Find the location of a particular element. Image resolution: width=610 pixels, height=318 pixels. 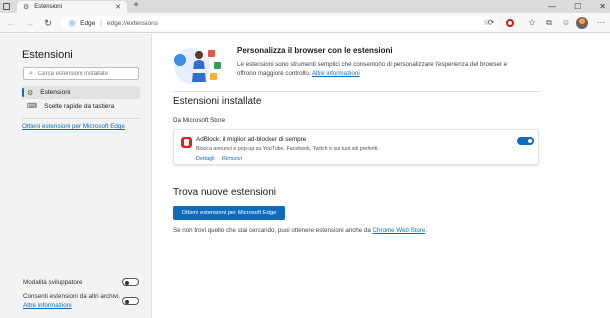

installed-extensions-heading: Estensioni installate is located at coordinates (217, 101).